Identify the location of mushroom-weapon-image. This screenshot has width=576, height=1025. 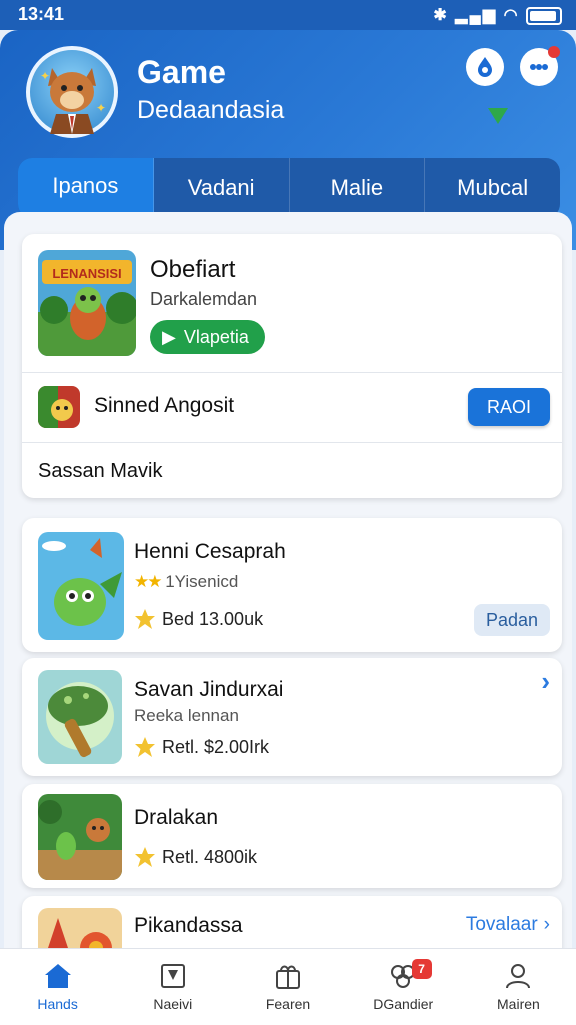
(80, 717).